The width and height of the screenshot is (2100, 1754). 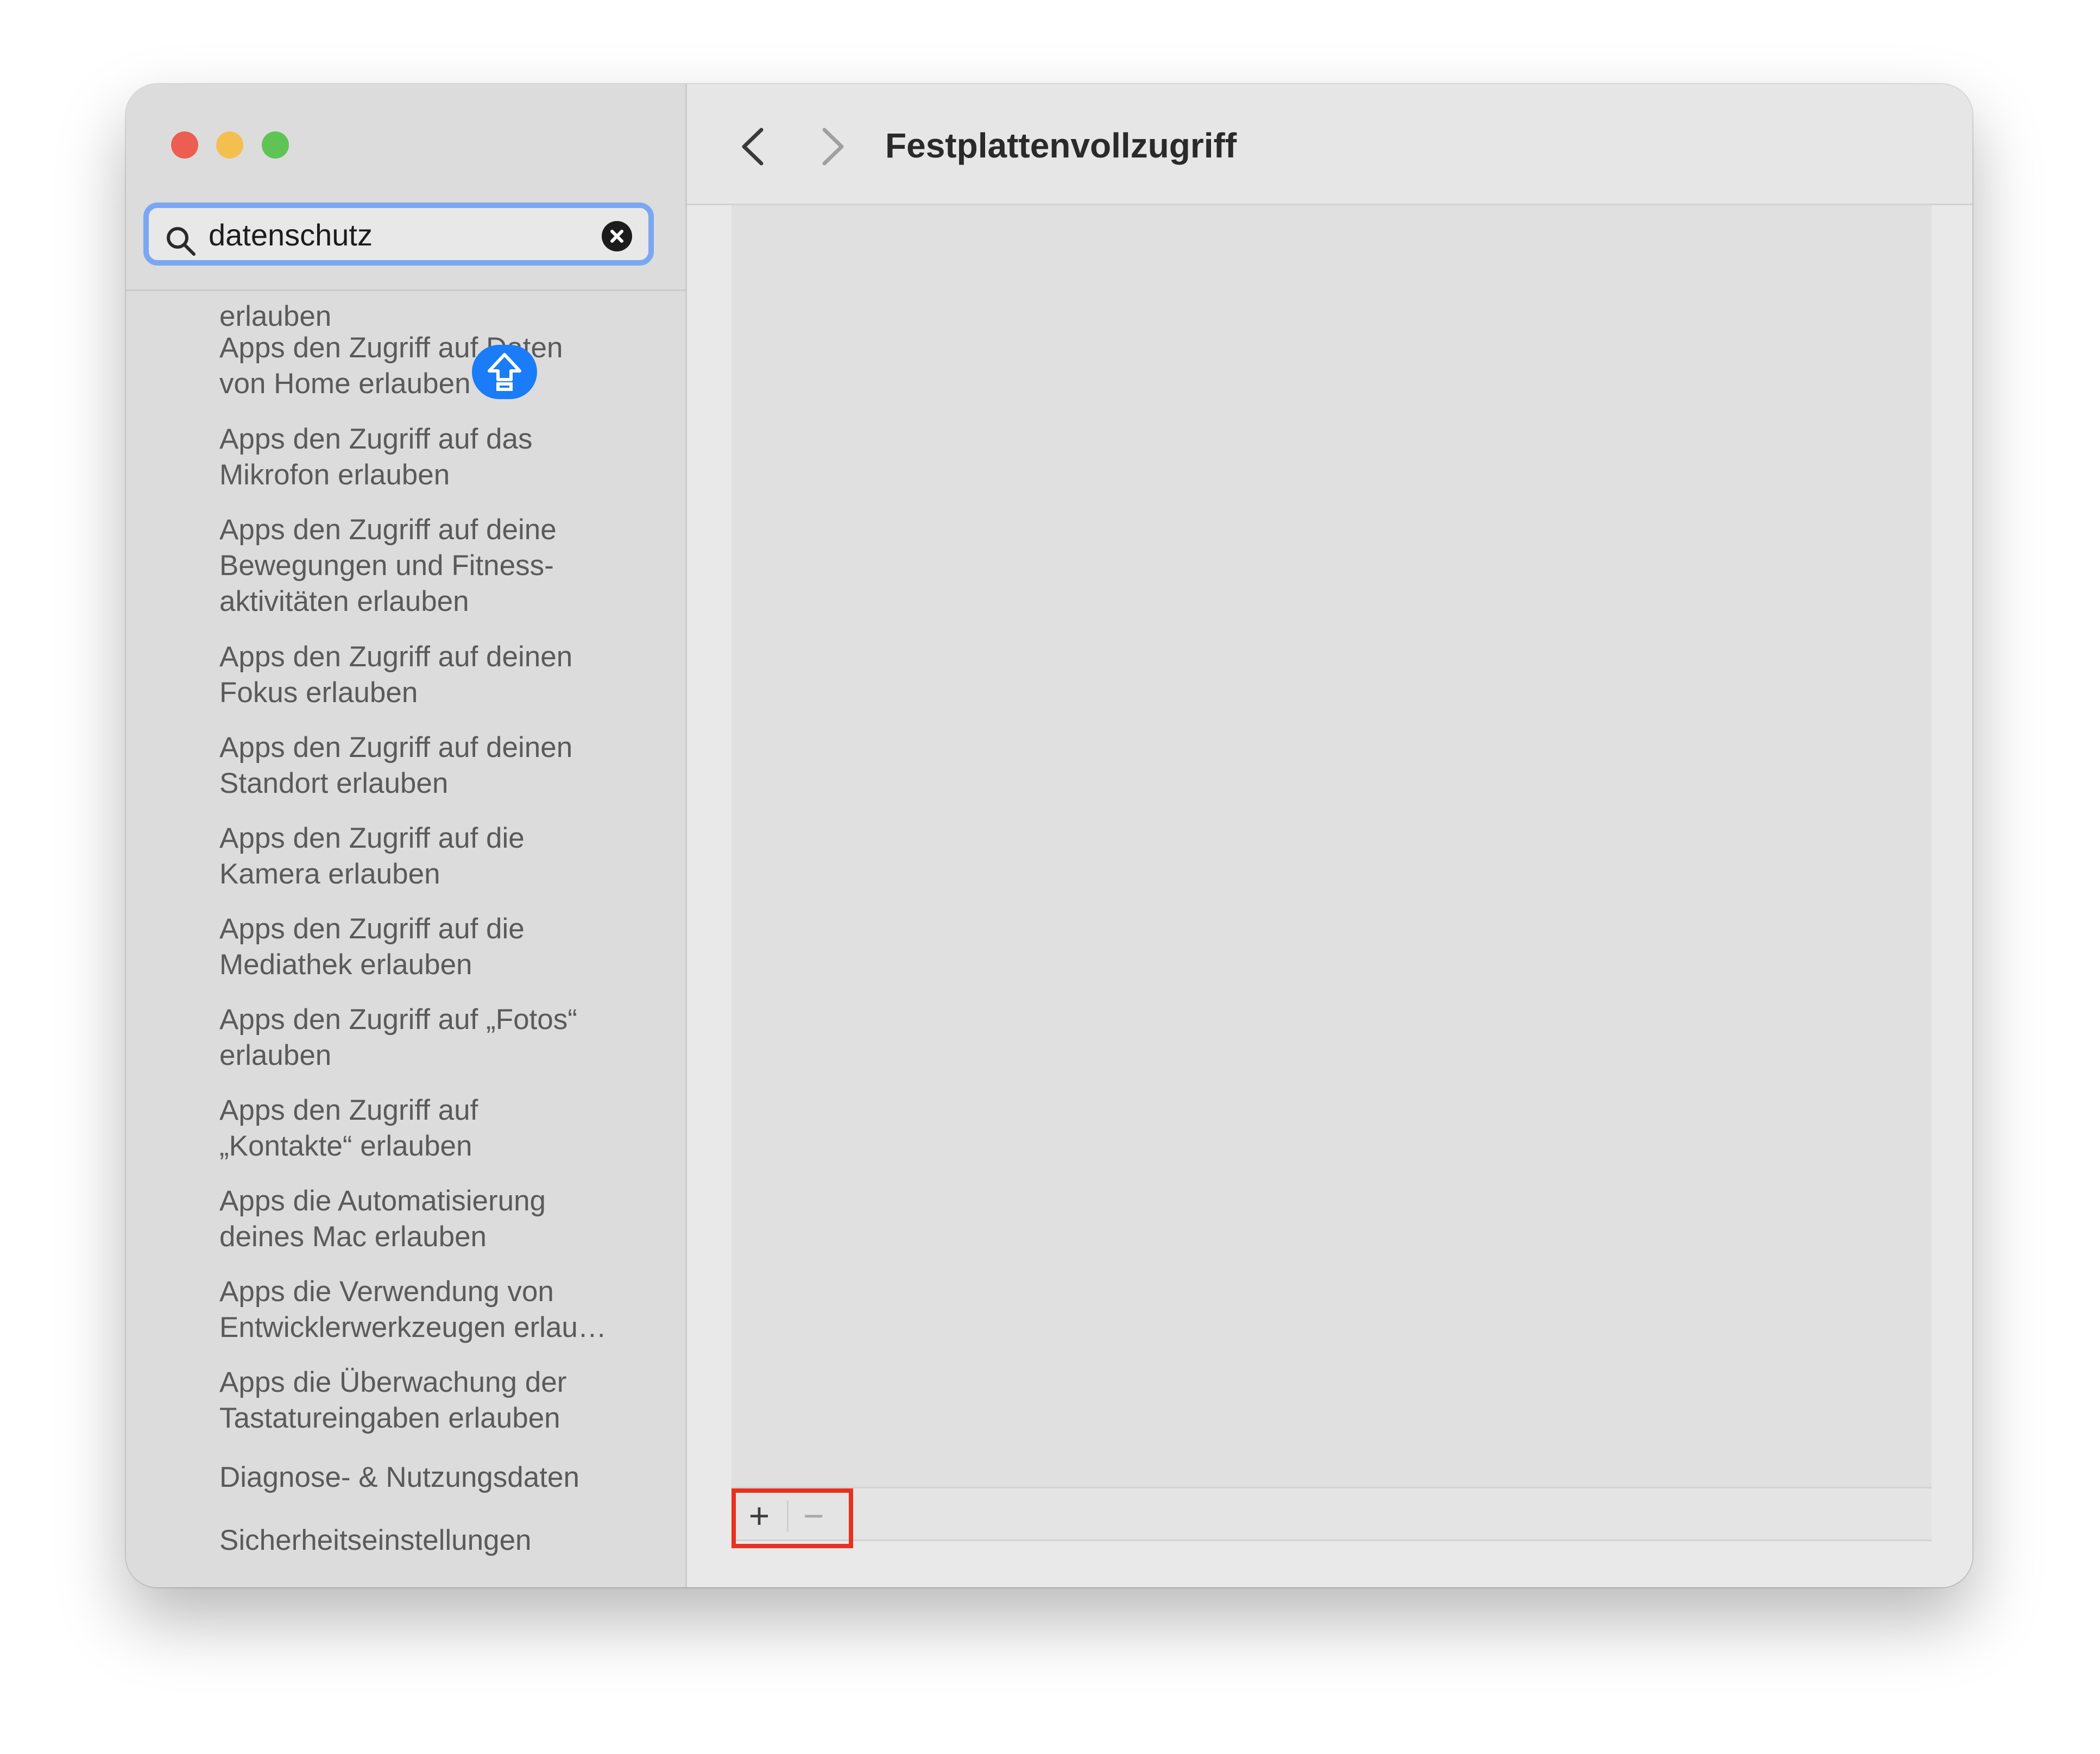 I want to click on toolbar: Festplattenvollzugriff, so click(x=1329, y=144).